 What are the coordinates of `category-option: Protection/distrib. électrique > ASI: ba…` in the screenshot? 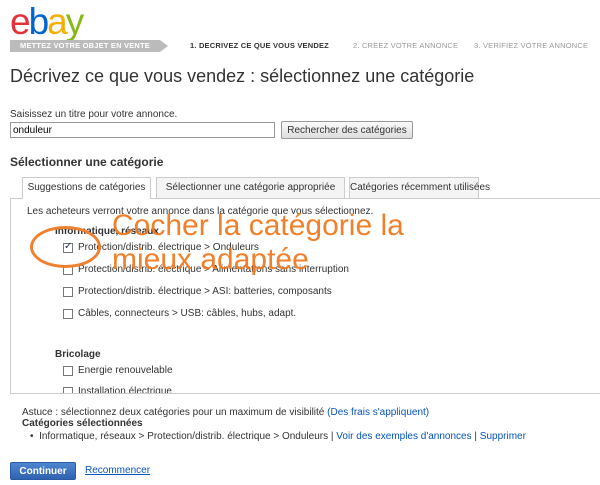 It's located at (197, 291).